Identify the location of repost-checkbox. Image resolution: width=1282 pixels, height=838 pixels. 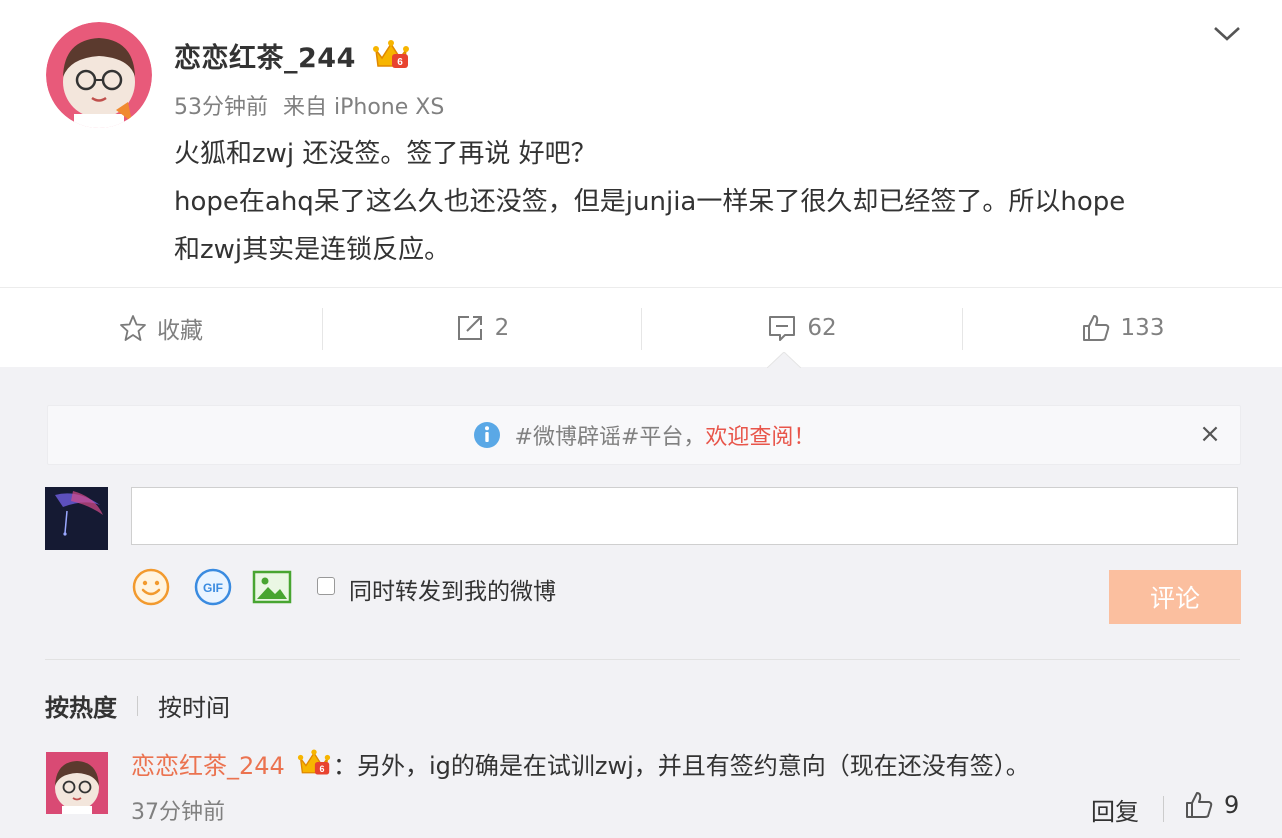
(326, 586).